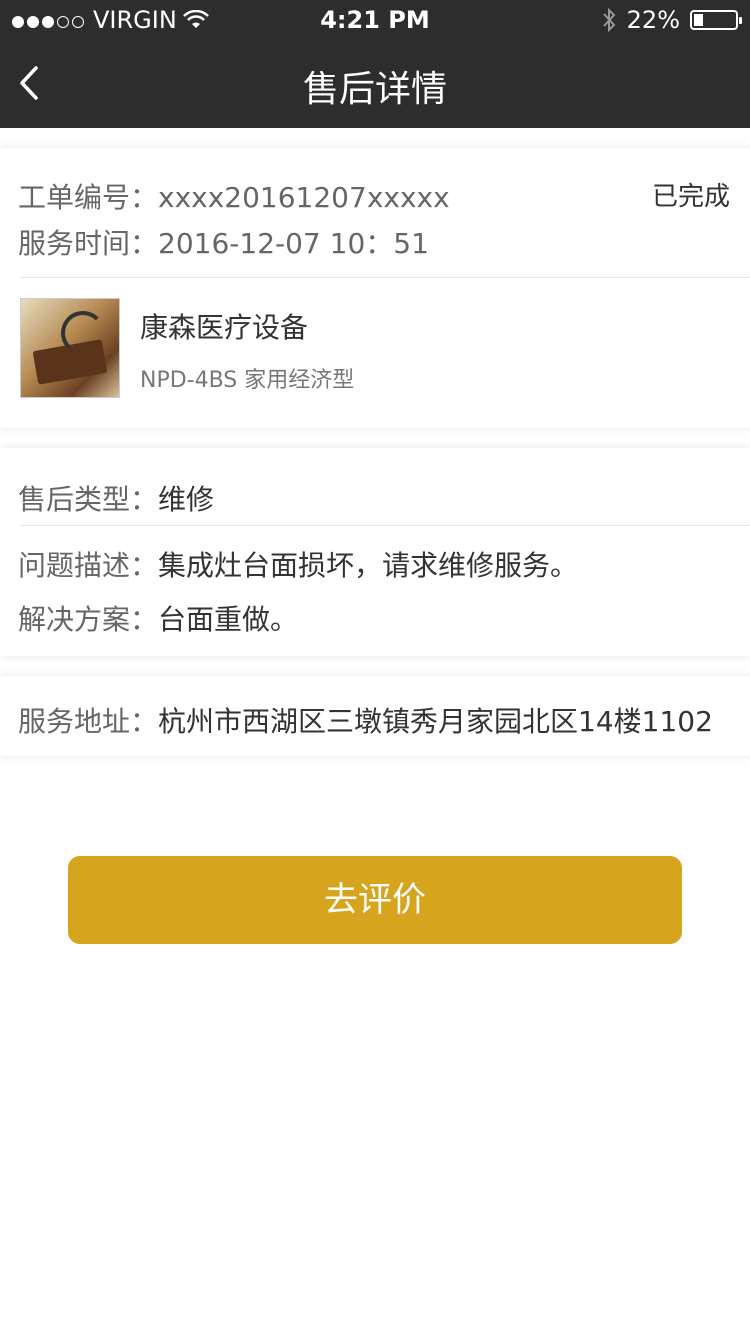  I want to click on order-number-value: xxxx20161207xxxxx, so click(304, 197).